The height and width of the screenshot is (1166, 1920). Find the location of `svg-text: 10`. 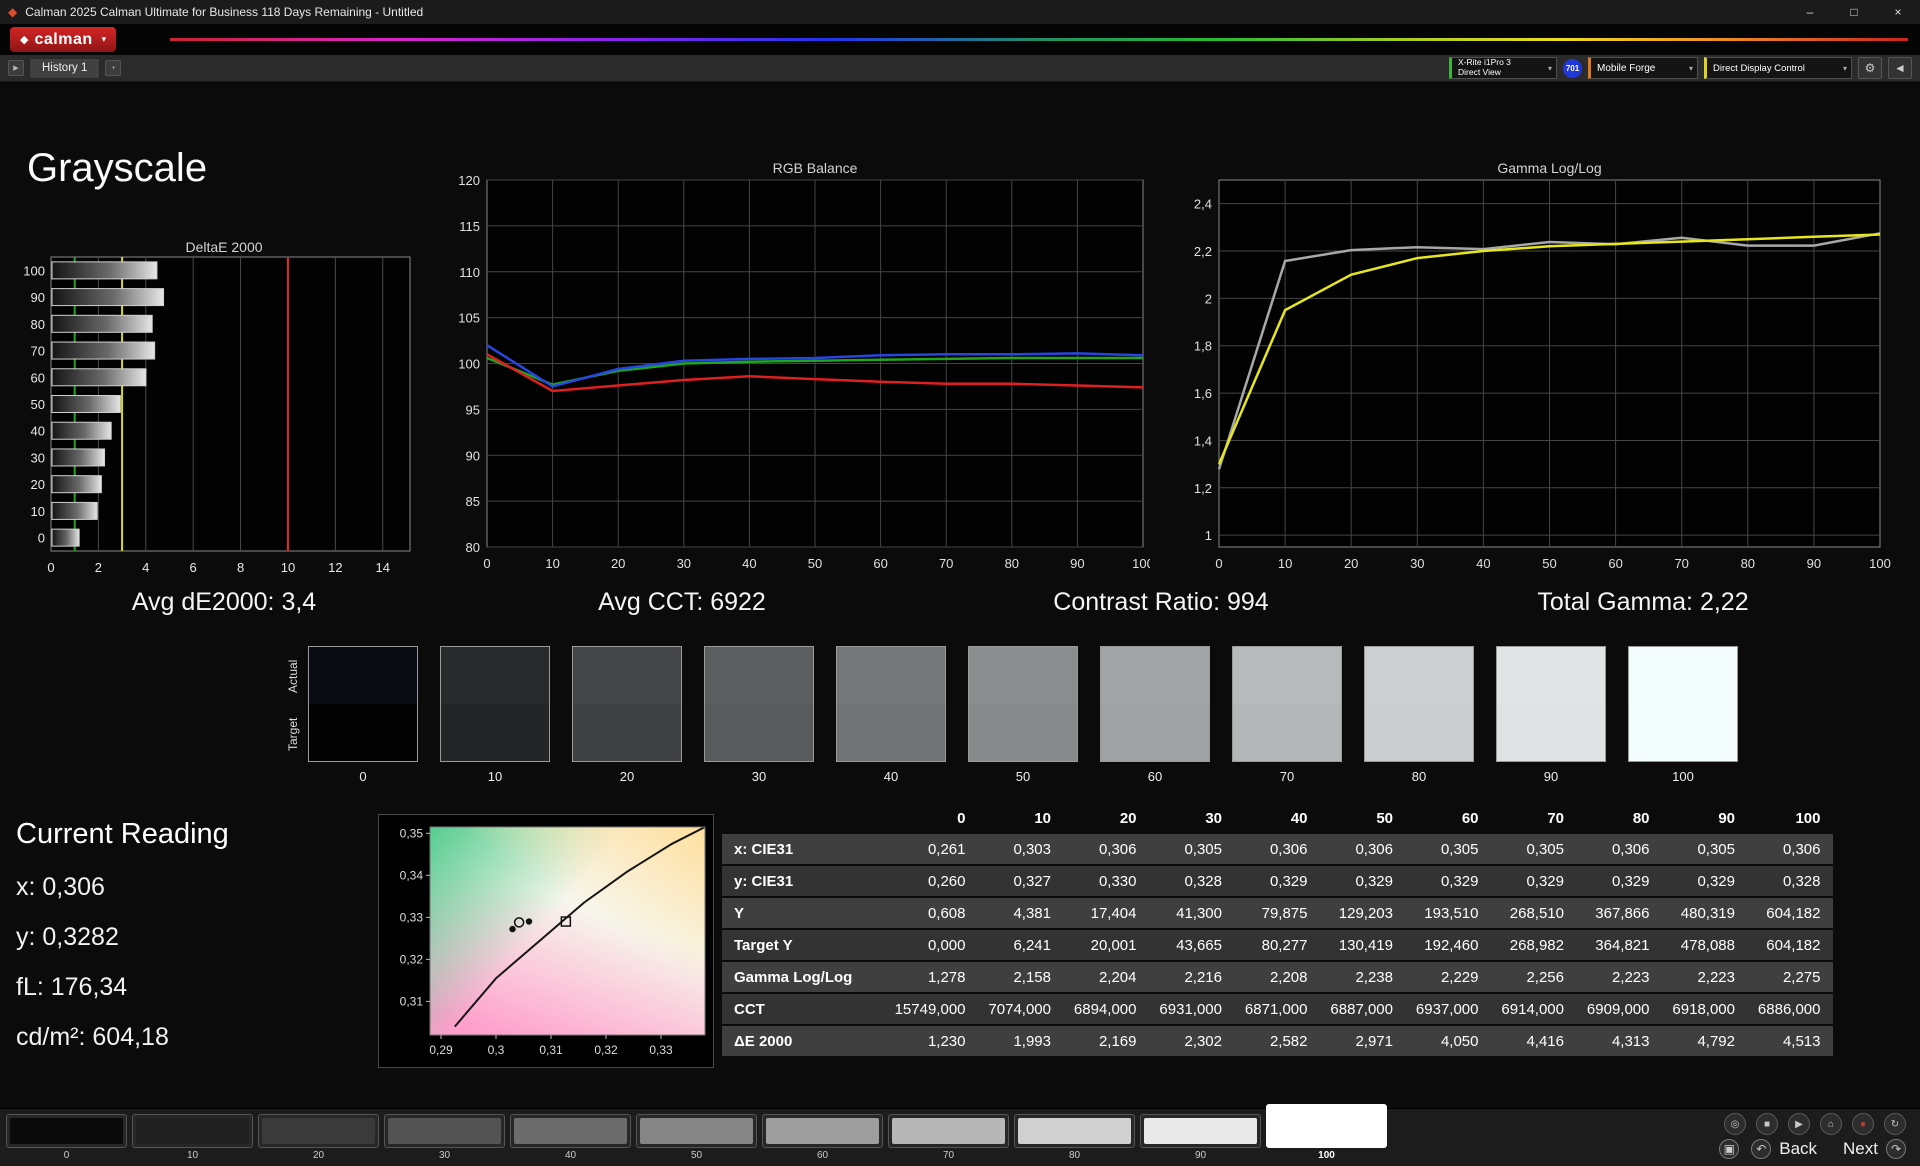

svg-text: 10 is located at coordinates (1285, 563).